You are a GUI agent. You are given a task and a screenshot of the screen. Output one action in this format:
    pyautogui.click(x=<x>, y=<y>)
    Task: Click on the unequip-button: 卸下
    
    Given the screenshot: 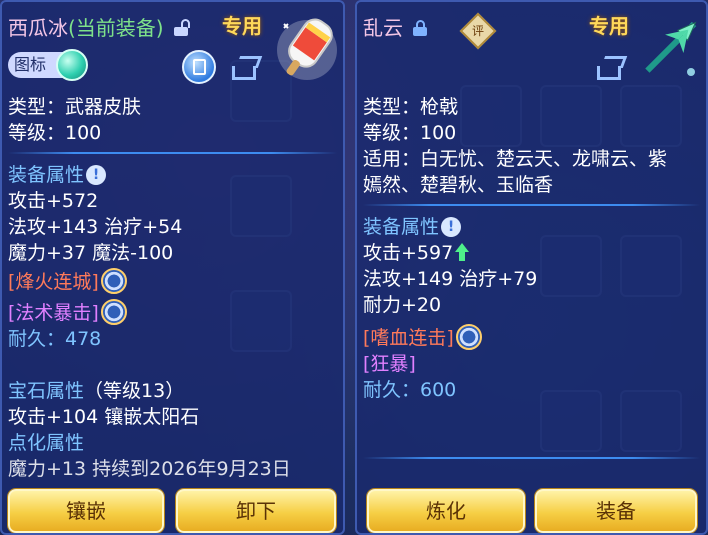 What is the action you would take?
    pyautogui.click(x=256, y=511)
    